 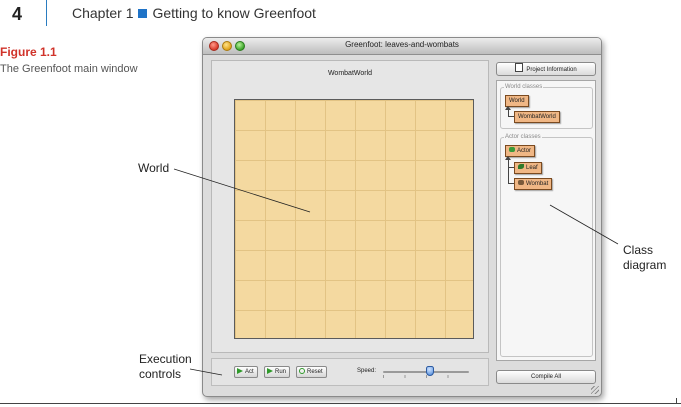 I want to click on page-corner-tick, so click(x=676, y=401).